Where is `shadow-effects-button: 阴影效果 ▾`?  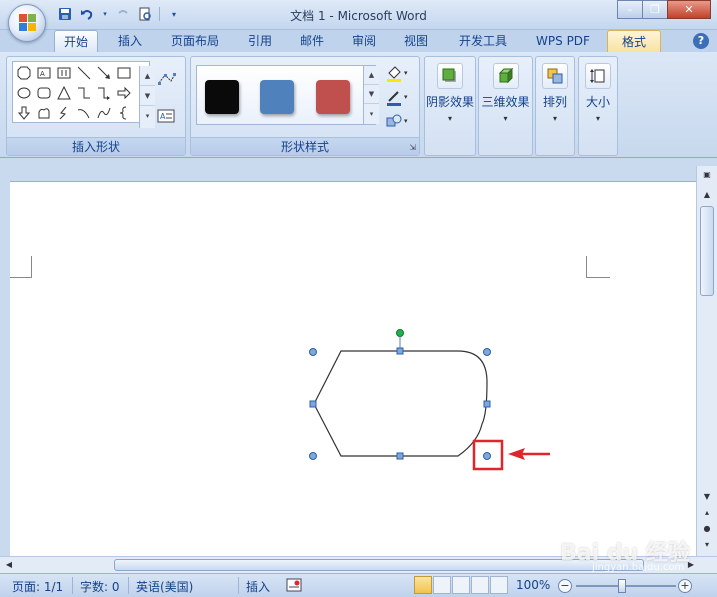 shadow-effects-button: 阴影效果 ▾ is located at coordinates (450, 93).